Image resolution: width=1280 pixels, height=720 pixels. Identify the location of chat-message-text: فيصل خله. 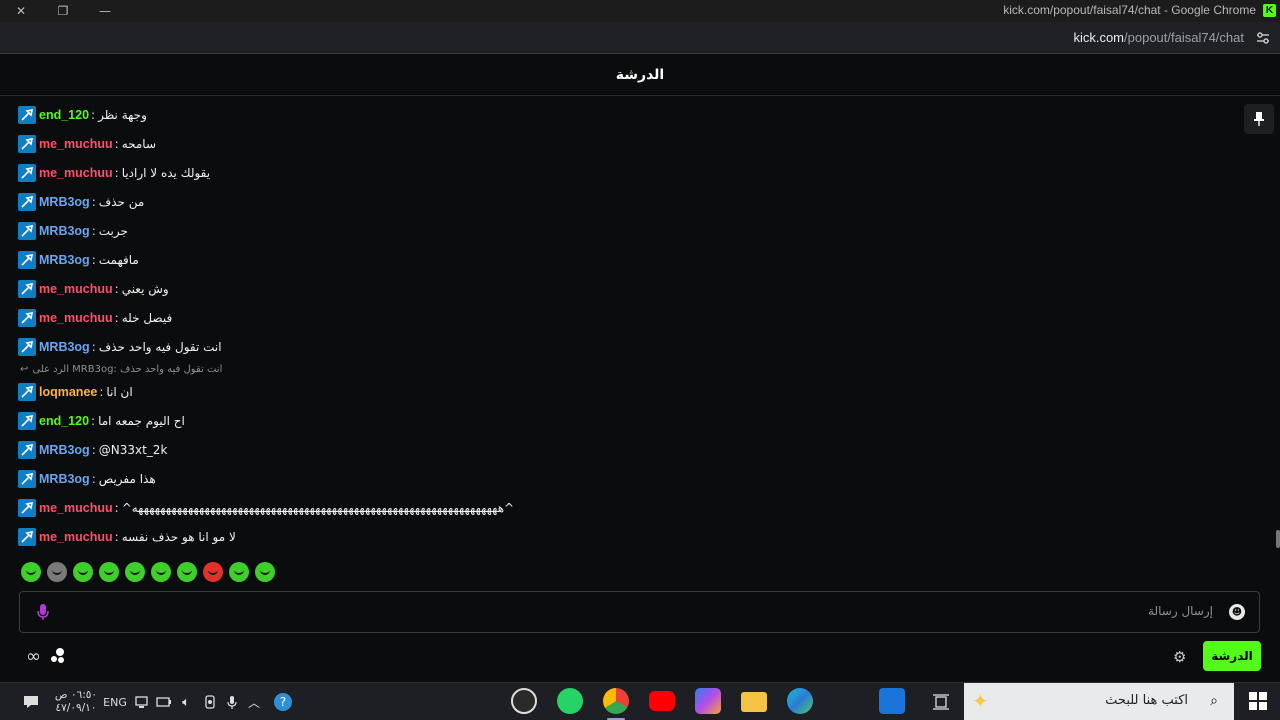
(147, 317).